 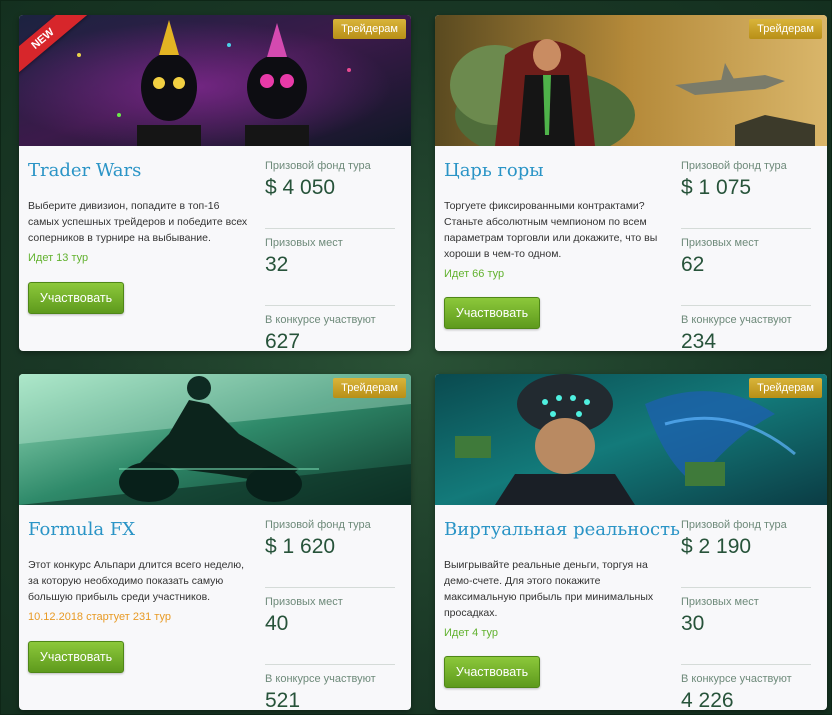 I want to click on participants-block: В конкурсе участвуют 627, so click(x=330, y=332).